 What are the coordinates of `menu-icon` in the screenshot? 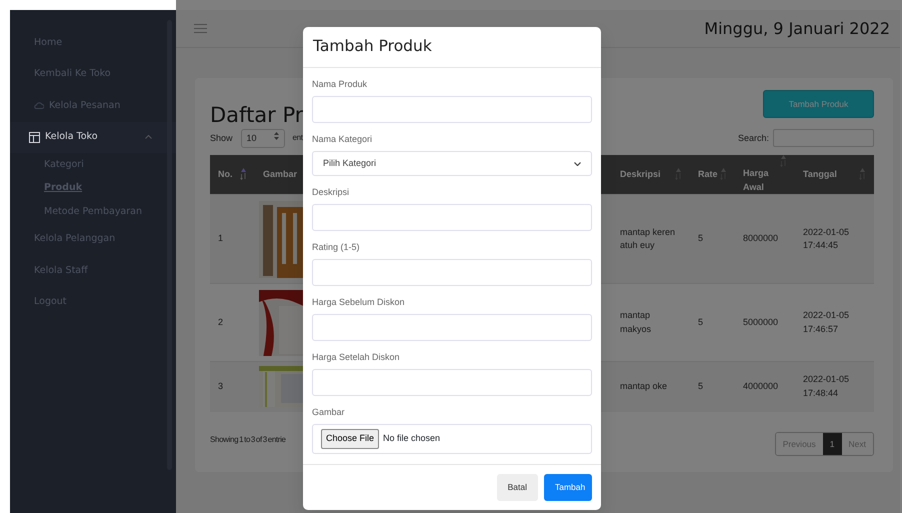 It's located at (200, 28).